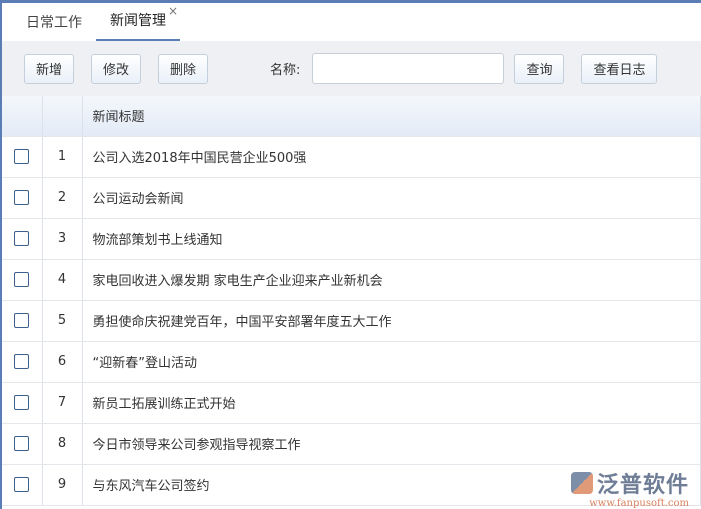  Describe the element at coordinates (62, 198) in the screenshot. I see `row-number: 2` at that location.